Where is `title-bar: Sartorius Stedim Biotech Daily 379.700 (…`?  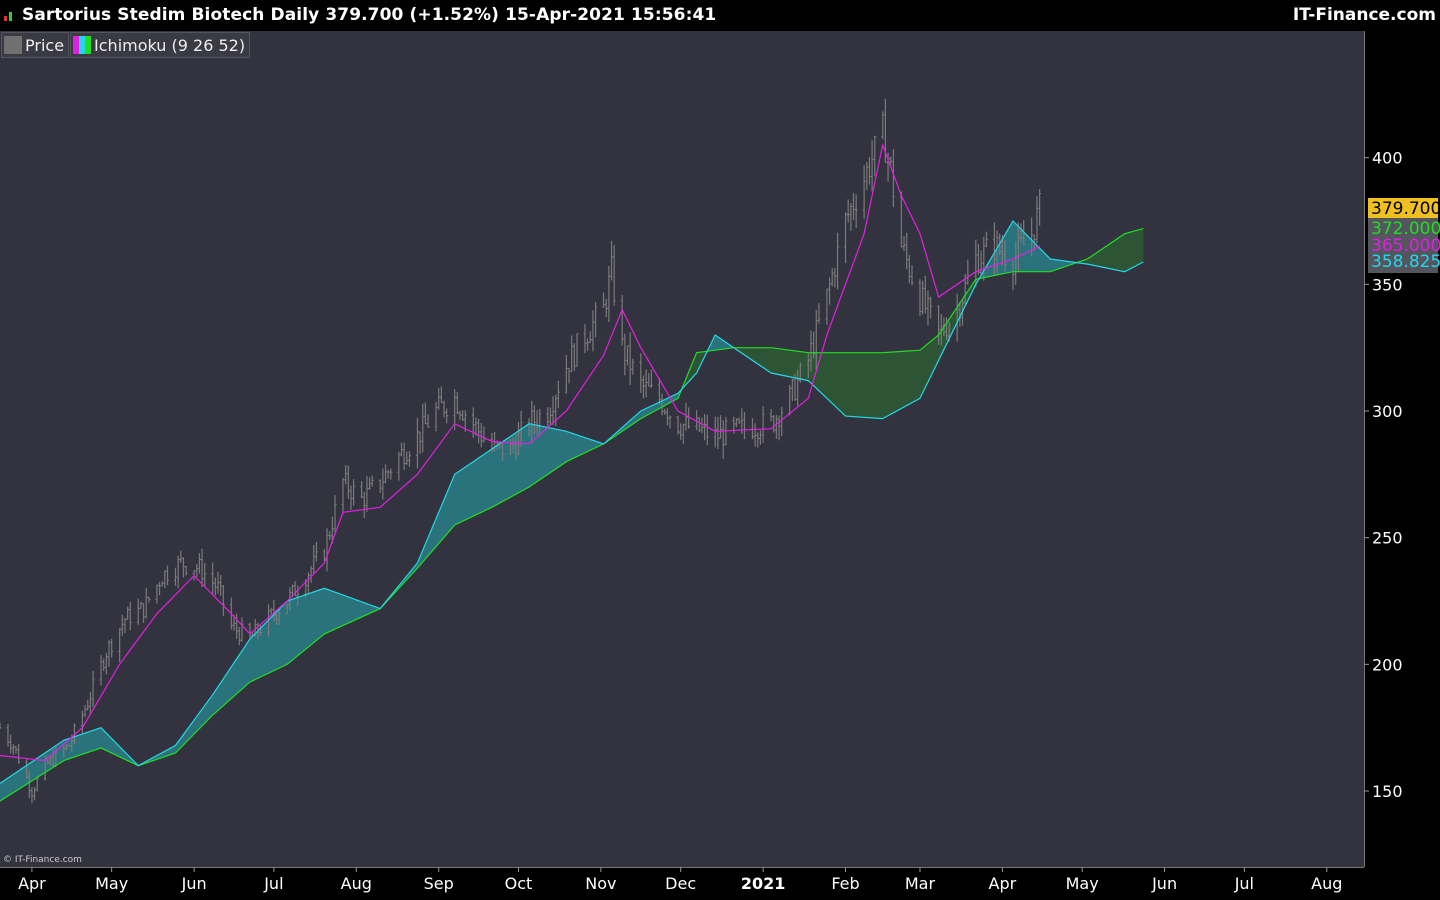
title-bar: Sartorius Stedim Biotech Daily 379.700 (… is located at coordinates (720, 15).